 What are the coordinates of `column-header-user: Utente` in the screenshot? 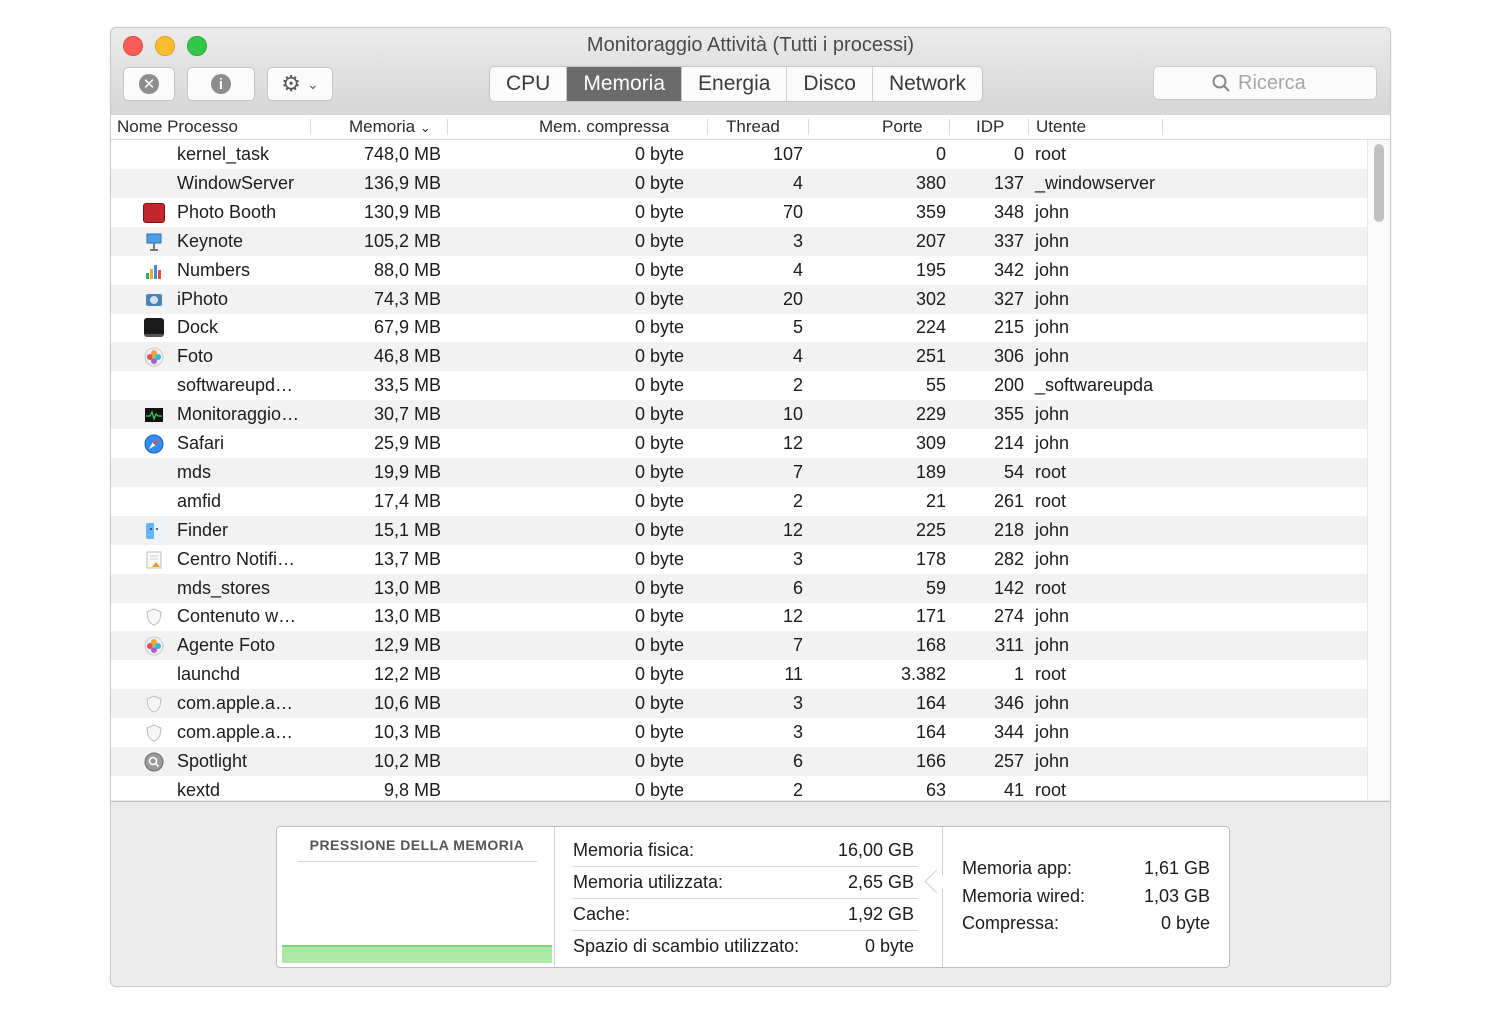 It's located at (1061, 127).